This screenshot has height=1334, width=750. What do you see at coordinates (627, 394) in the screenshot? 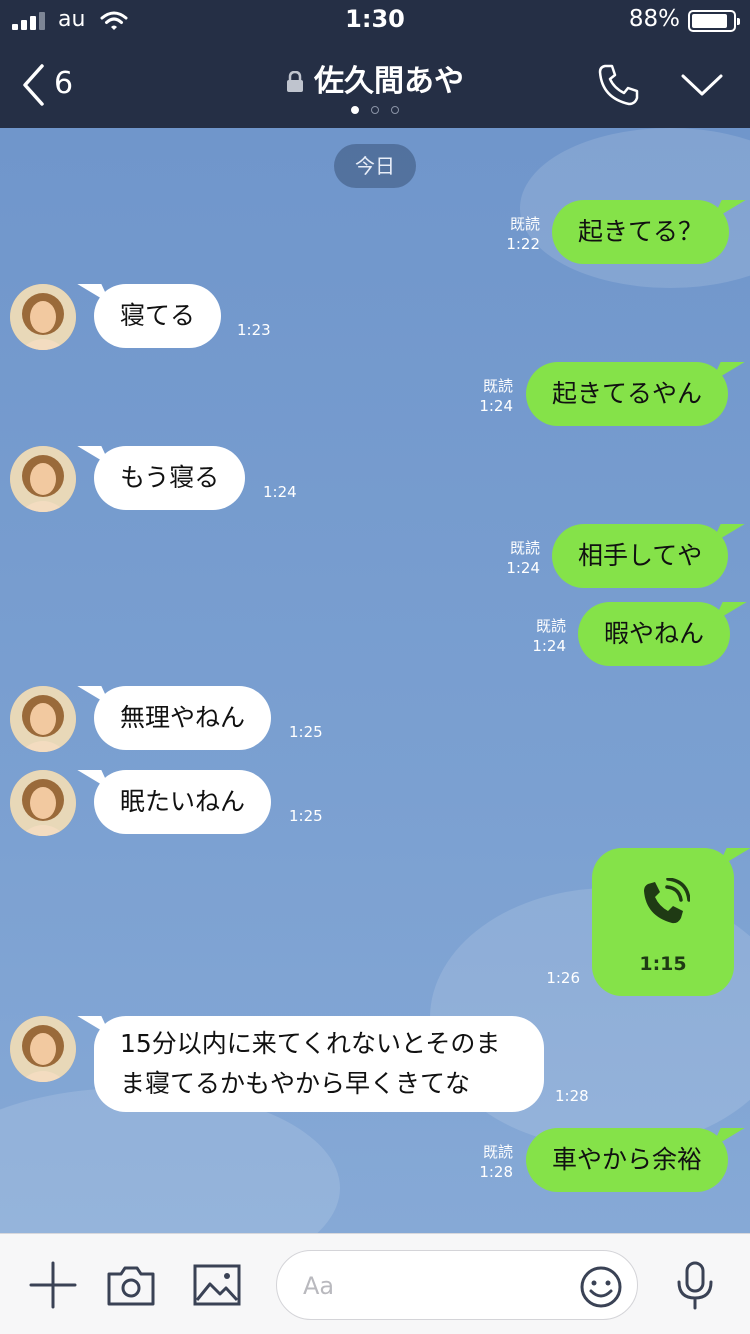
I see `message-bubble-outgoing: 起きてるやん` at bounding box center [627, 394].